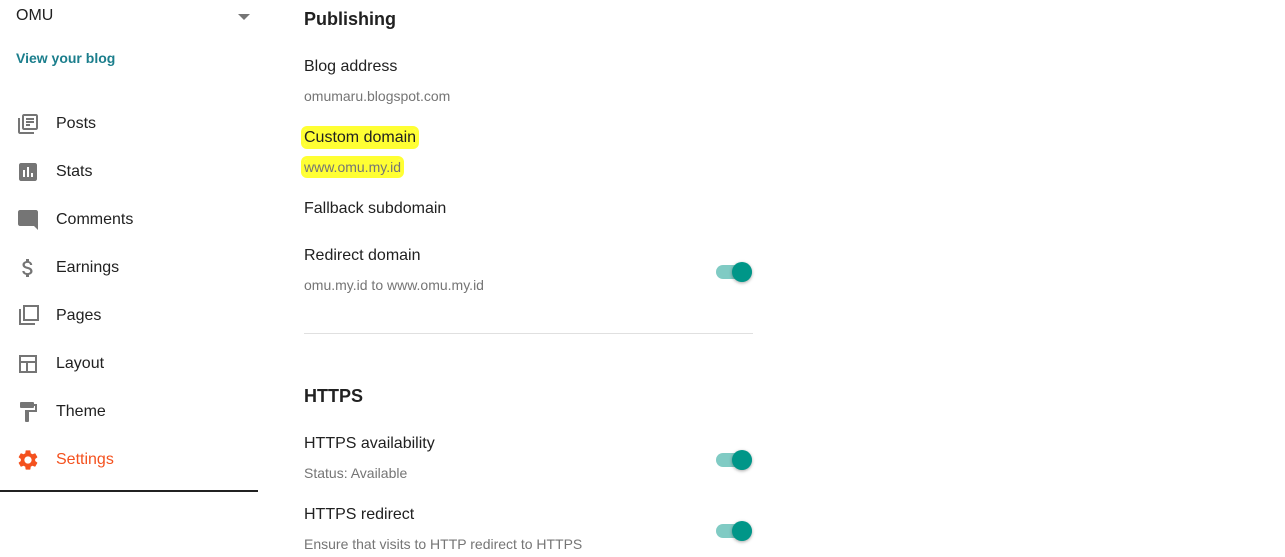 Image resolution: width=1285 pixels, height=557 pixels. Describe the element at coordinates (134, 17) in the screenshot. I see `blog-selector: OMU` at that location.